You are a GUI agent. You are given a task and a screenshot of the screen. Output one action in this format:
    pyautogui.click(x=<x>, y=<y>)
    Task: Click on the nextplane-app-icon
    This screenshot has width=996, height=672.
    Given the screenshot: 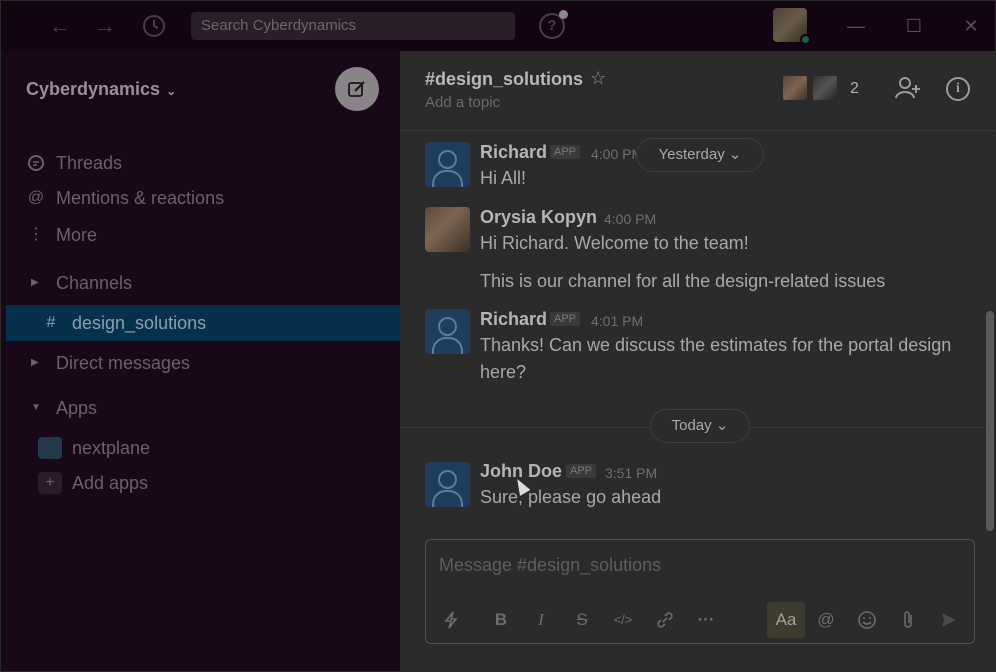 What is the action you would take?
    pyautogui.click(x=50, y=448)
    